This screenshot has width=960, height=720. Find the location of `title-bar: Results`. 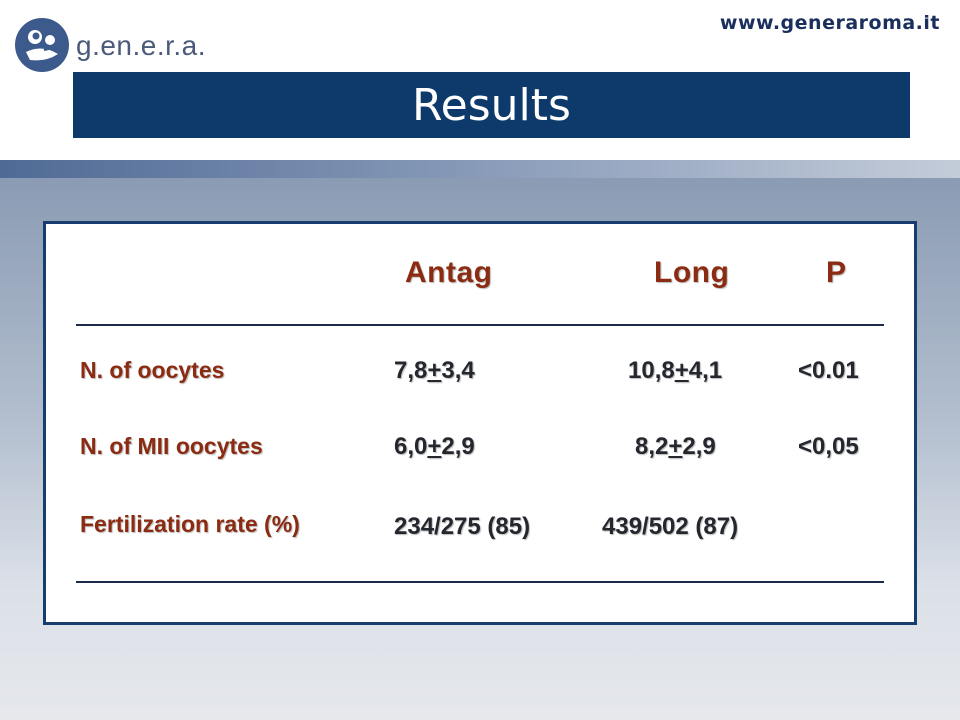

title-bar: Results is located at coordinates (491, 105).